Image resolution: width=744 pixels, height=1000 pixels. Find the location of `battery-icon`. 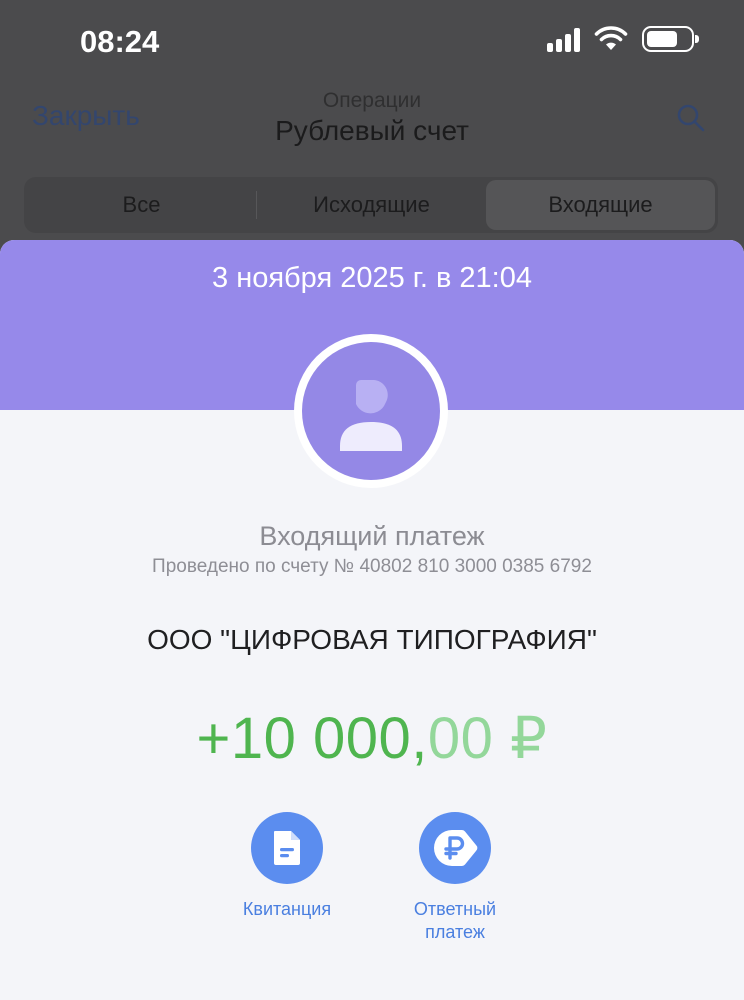

battery-icon is located at coordinates (670, 39).